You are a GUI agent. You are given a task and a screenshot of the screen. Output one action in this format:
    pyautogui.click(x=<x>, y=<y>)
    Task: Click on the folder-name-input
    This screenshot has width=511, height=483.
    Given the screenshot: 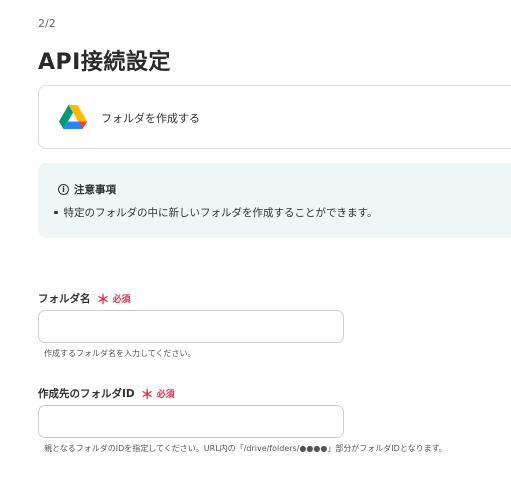 What is the action you would take?
    pyautogui.click(x=191, y=326)
    